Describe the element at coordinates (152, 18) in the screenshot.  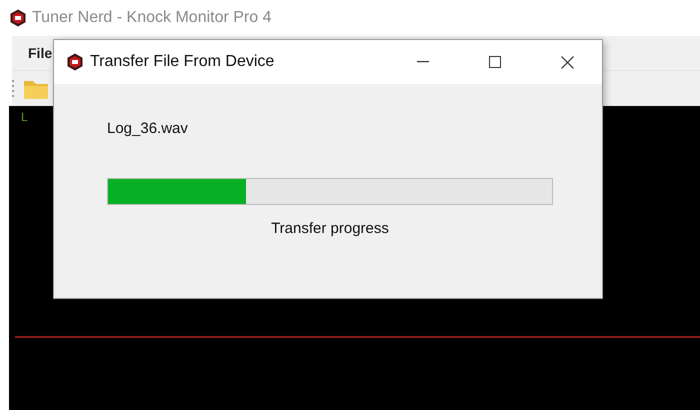
I see `window-title: Tuner Nerd - Knock Monitor Pro 4` at that location.